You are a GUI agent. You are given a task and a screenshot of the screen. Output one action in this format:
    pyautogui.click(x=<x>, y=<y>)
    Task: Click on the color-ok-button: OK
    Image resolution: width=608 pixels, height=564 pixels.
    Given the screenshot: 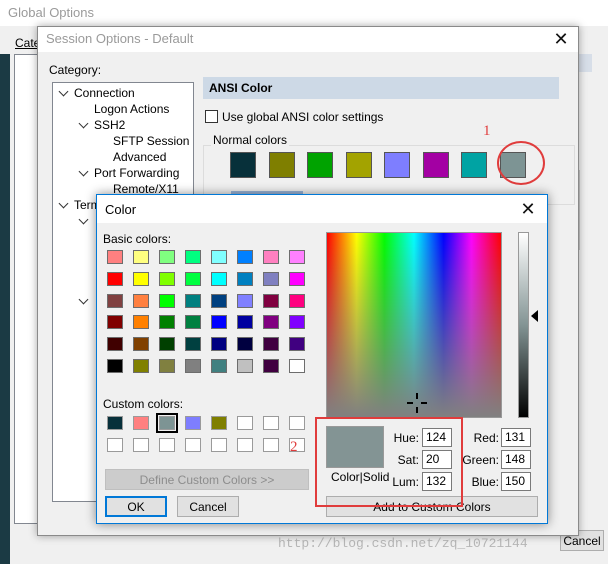 What is the action you would take?
    pyautogui.click(x=136, y=506)
    